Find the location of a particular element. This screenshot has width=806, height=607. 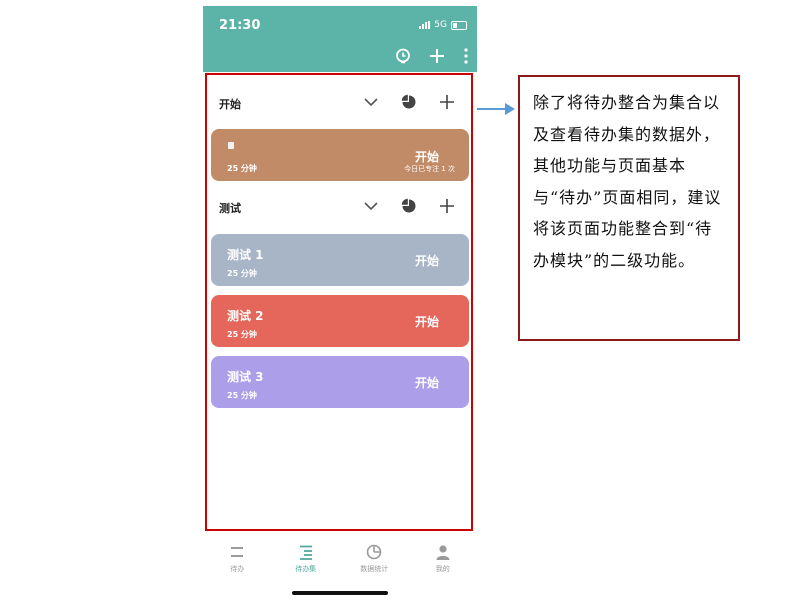

group-title: 开始 is located at coordinates (230, 104).